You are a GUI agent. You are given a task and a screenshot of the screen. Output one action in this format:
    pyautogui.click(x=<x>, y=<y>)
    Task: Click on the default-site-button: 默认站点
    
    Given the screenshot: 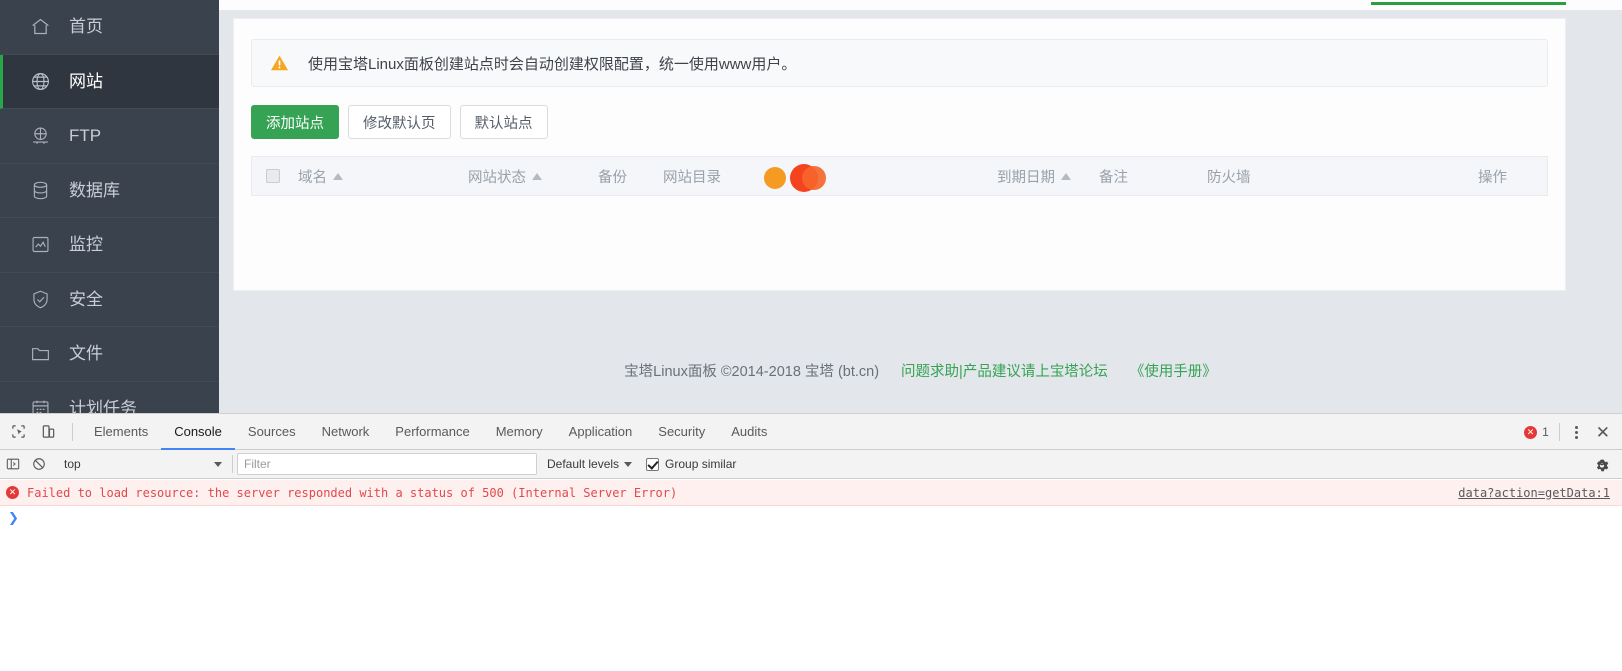 What is the action you would take?
    pyautogui.click(x=503, y=122)
    